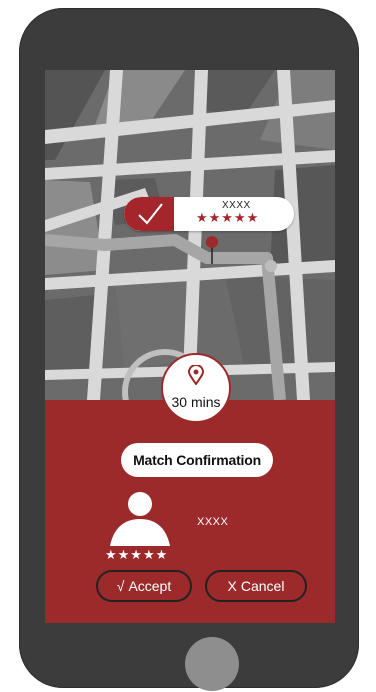  What do you see at coordinates (212, 249) in the screenshot?
I see `map-pin-icon` at bounding box center [212, 249].